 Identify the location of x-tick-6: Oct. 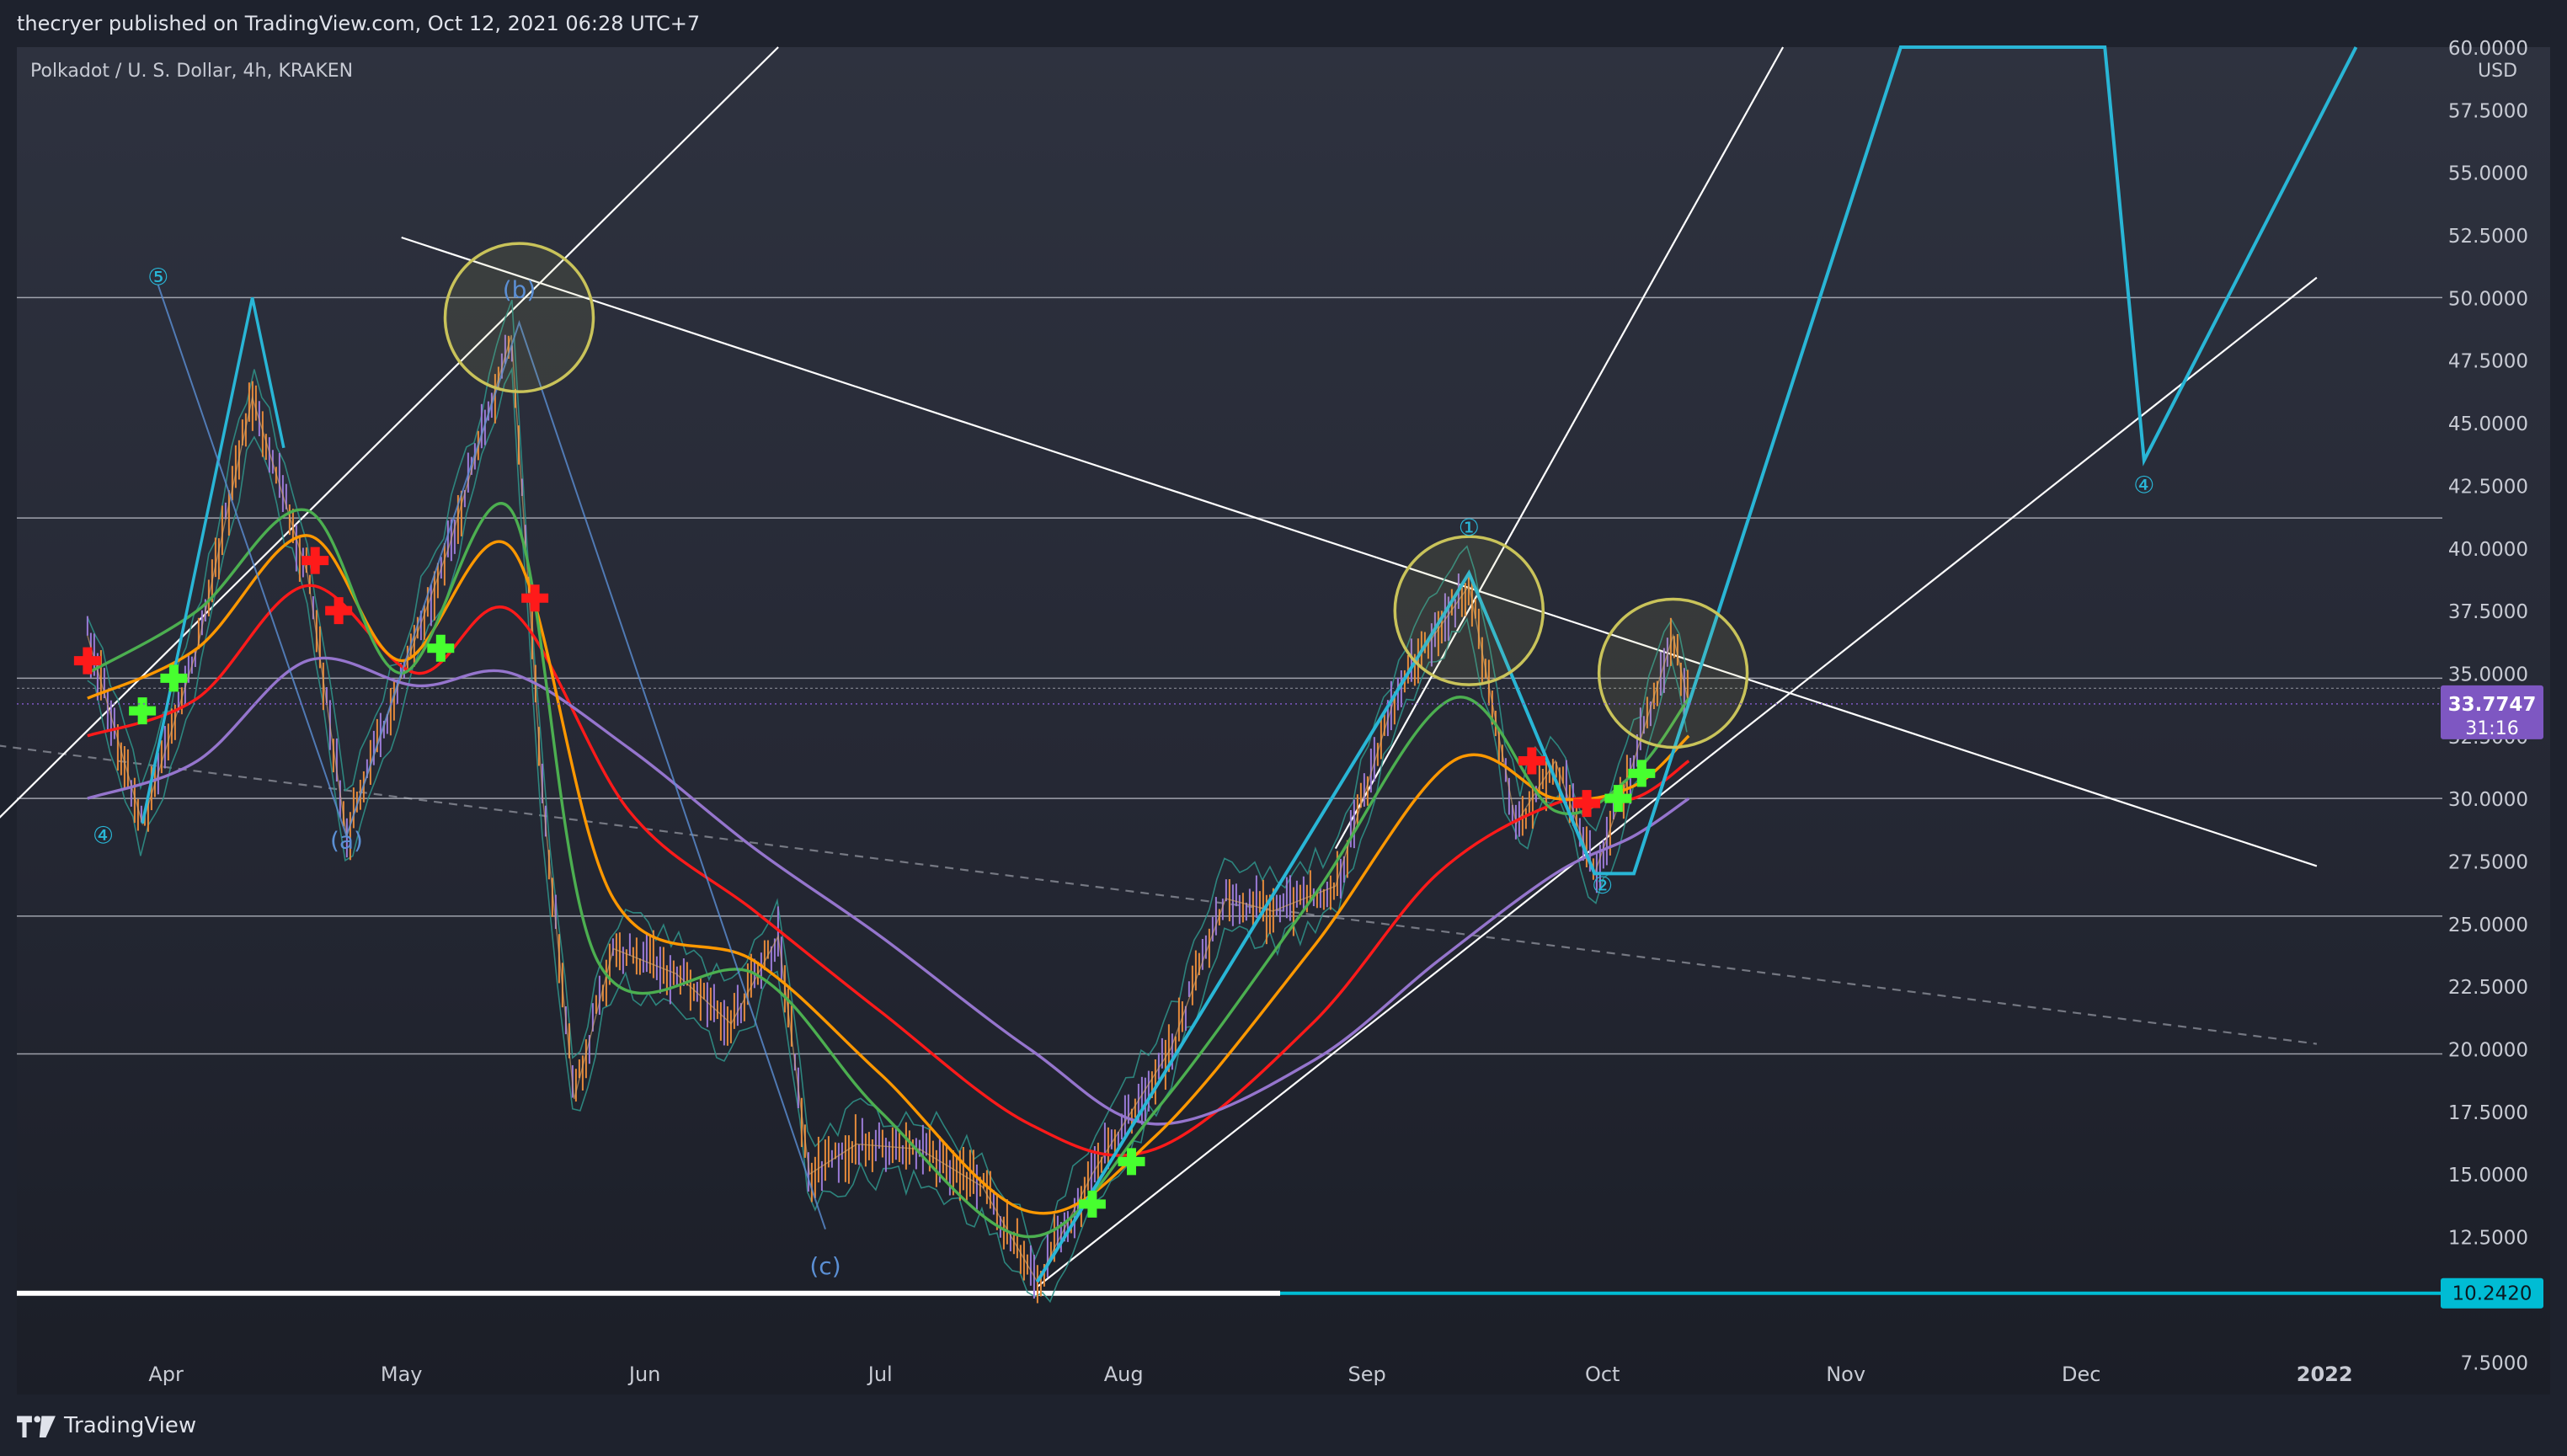
(1602, 1374).